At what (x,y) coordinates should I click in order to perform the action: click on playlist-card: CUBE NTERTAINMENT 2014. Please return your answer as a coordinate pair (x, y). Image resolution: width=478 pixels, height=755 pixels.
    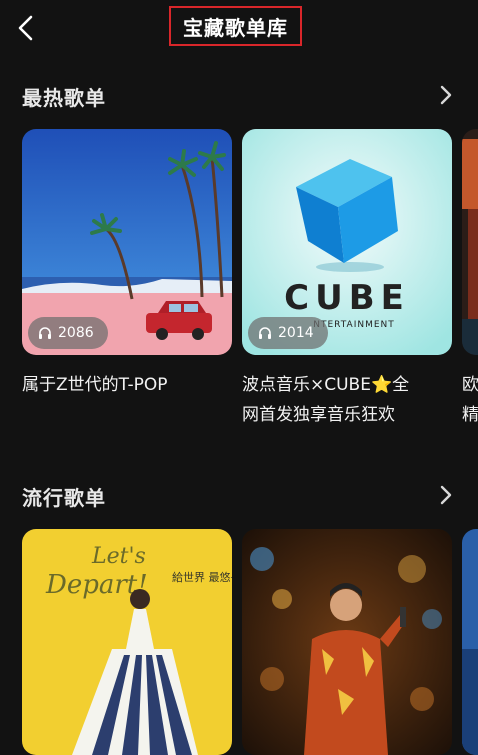
    Looking at the image, I should click on (347, 242).